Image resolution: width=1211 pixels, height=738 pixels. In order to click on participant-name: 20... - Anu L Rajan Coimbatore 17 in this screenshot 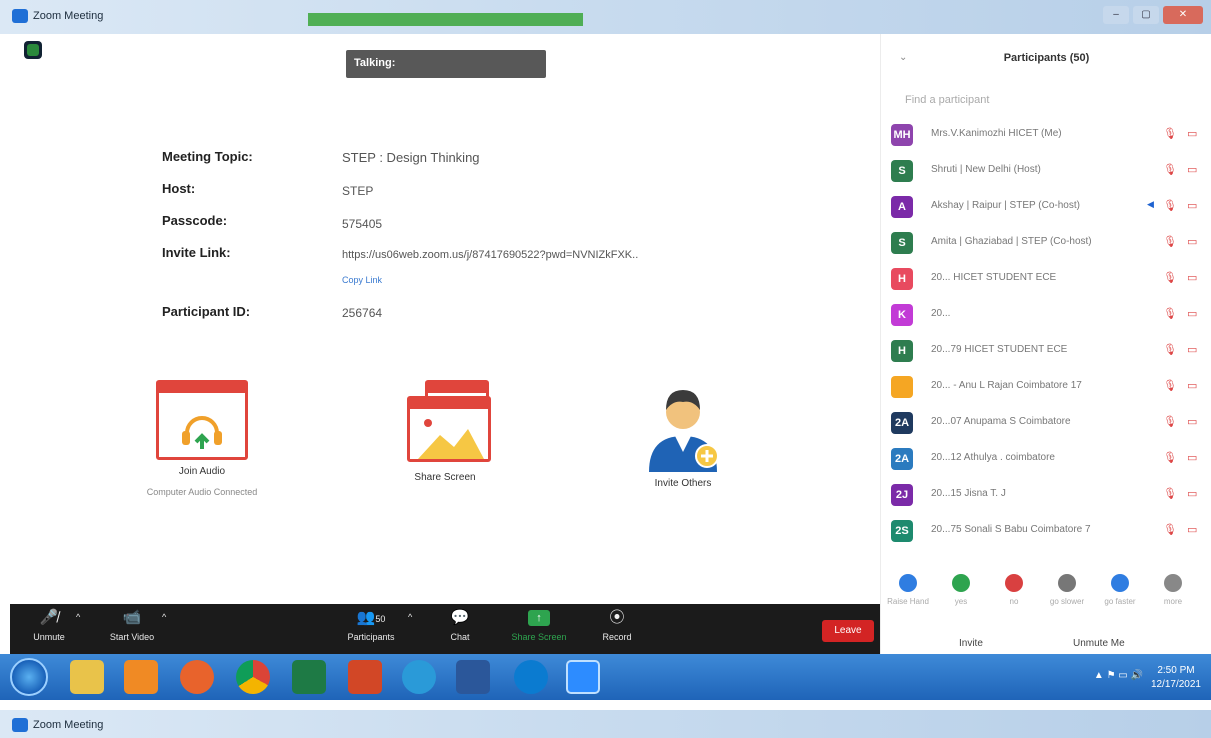, I will do `click(1006, 385)`.